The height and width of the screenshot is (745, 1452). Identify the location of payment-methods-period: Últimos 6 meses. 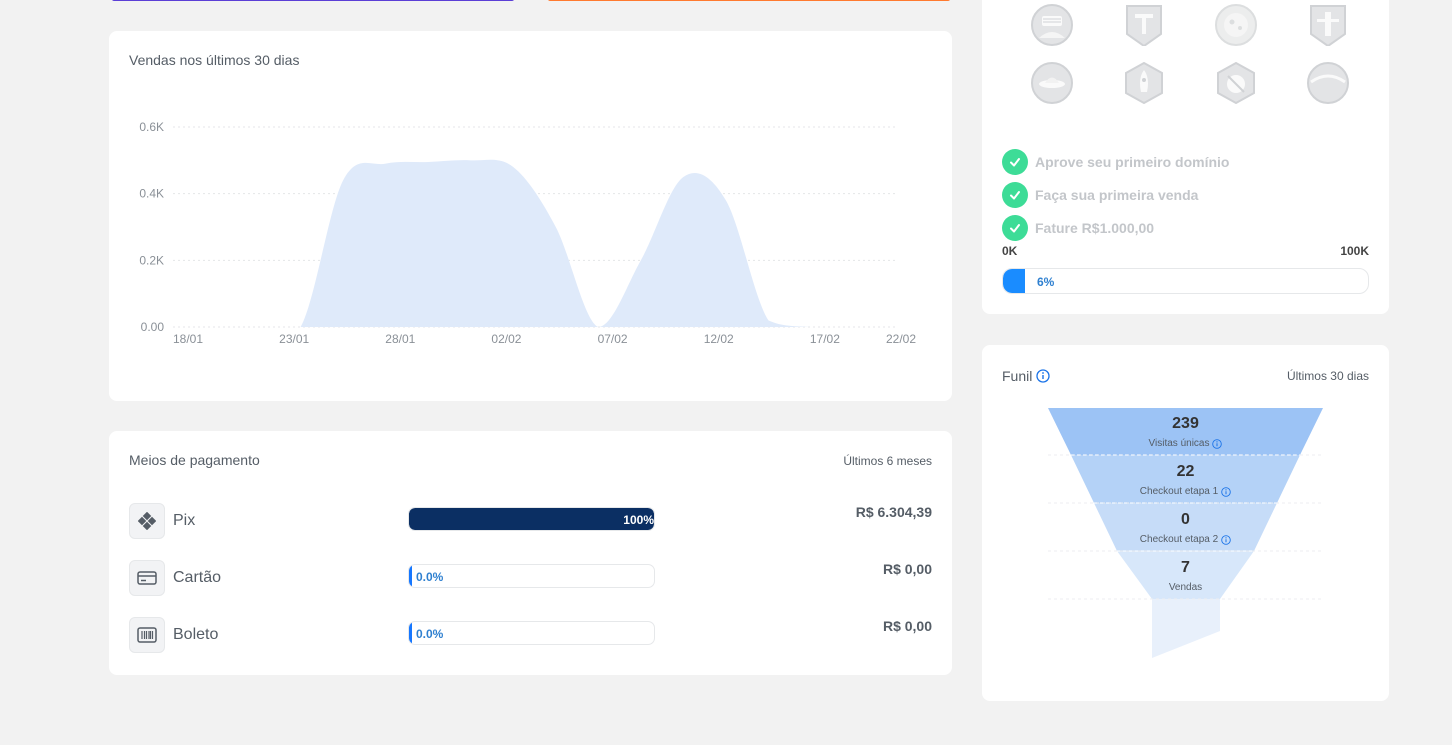
(887, 461).